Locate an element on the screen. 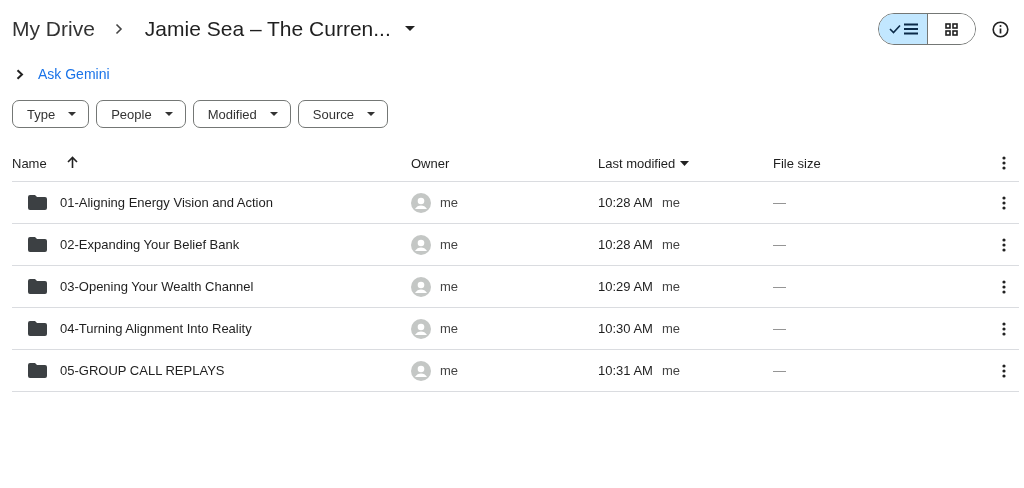 Image resolution: width=1024 pixels, height=488 pixels. grid-view-button is located at coordinates (951, 29).